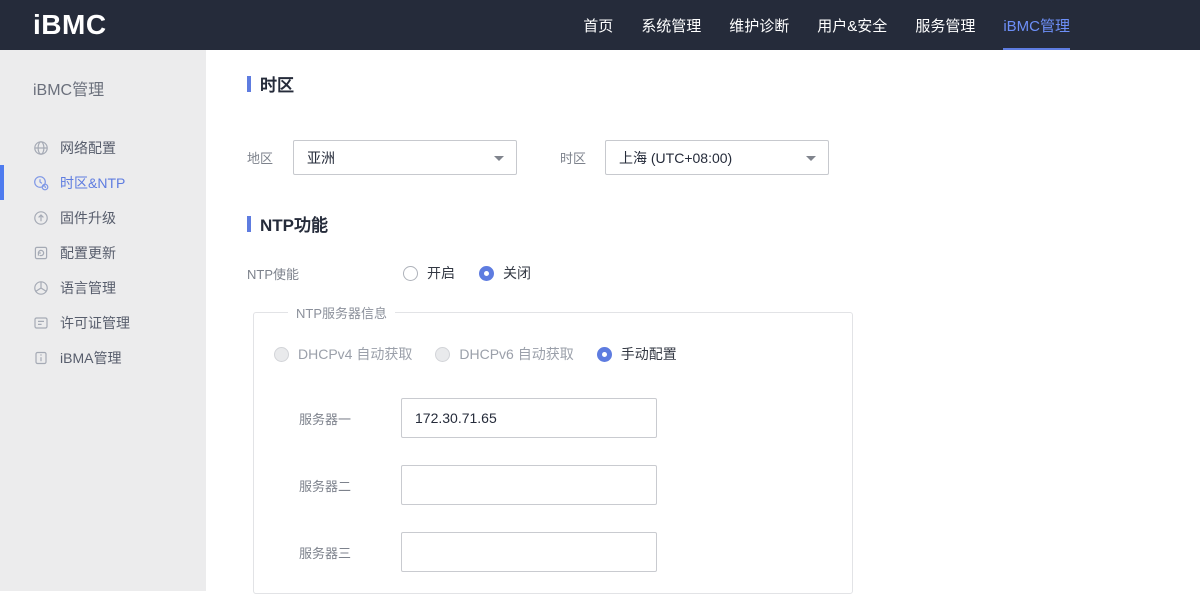 This screenshot has height=594, width=1200. Describe the element at coordinates (325, 553) in the screenshot. I see `server-three-label: 服务器三` at that location.